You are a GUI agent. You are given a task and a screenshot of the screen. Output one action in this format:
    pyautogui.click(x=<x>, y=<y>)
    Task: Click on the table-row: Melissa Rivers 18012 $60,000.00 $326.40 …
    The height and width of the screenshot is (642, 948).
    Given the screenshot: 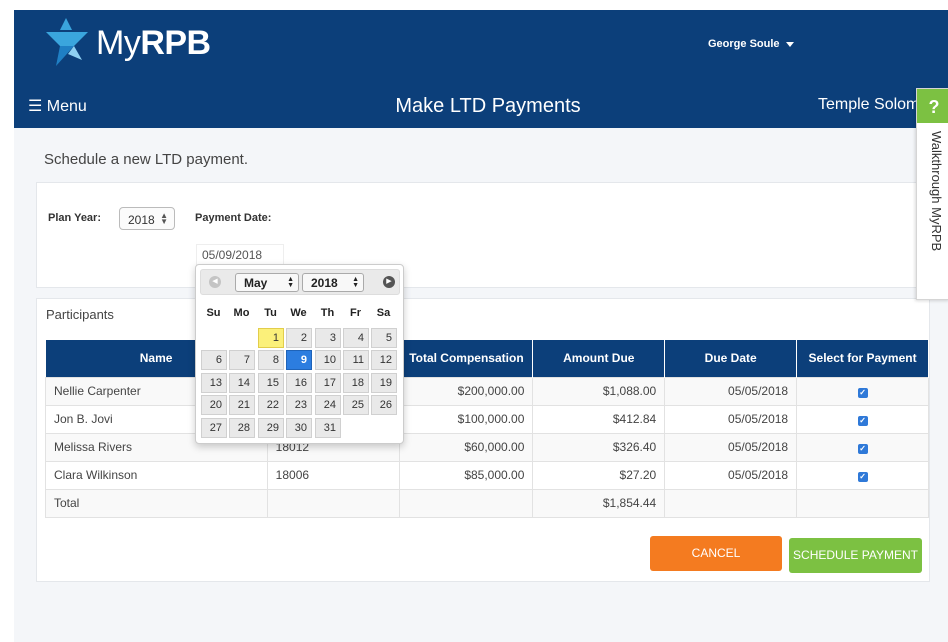 What is the action you would take?
    pyautogui.click(x=487, y=447)
    